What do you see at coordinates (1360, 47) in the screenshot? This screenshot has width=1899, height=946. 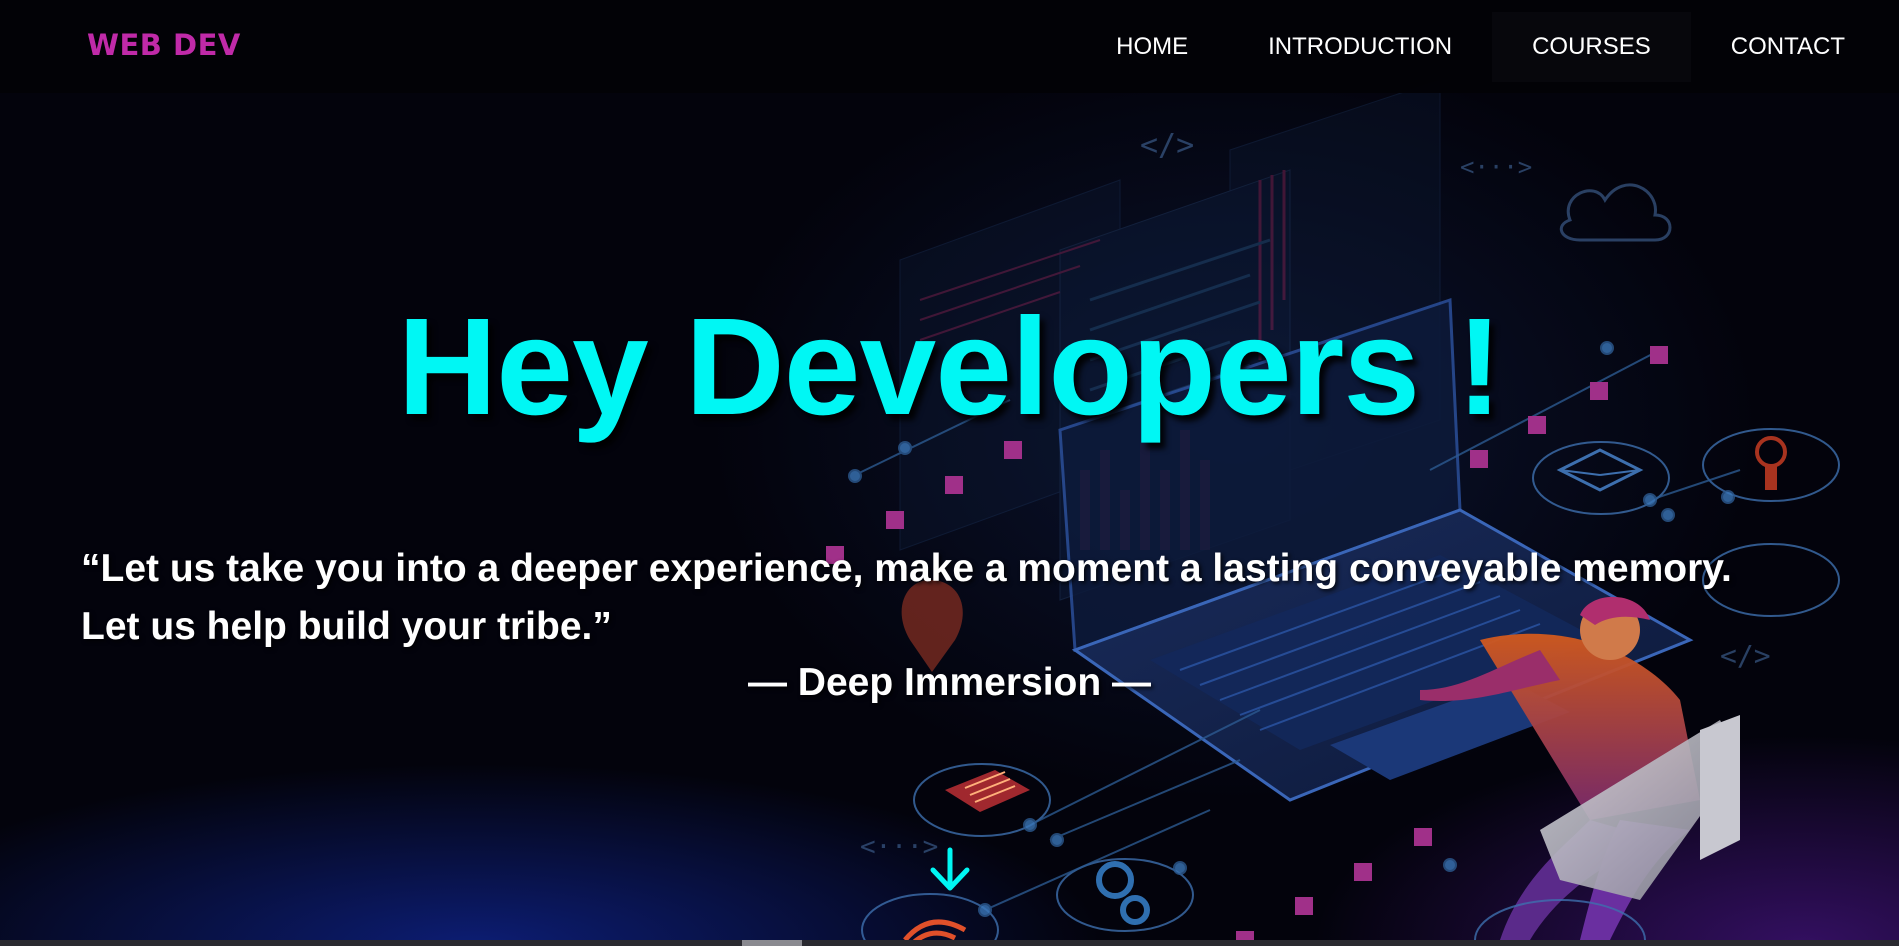 I see `nav-item-introduction: INTRODUCTION` at bounding box center [1360, 47].